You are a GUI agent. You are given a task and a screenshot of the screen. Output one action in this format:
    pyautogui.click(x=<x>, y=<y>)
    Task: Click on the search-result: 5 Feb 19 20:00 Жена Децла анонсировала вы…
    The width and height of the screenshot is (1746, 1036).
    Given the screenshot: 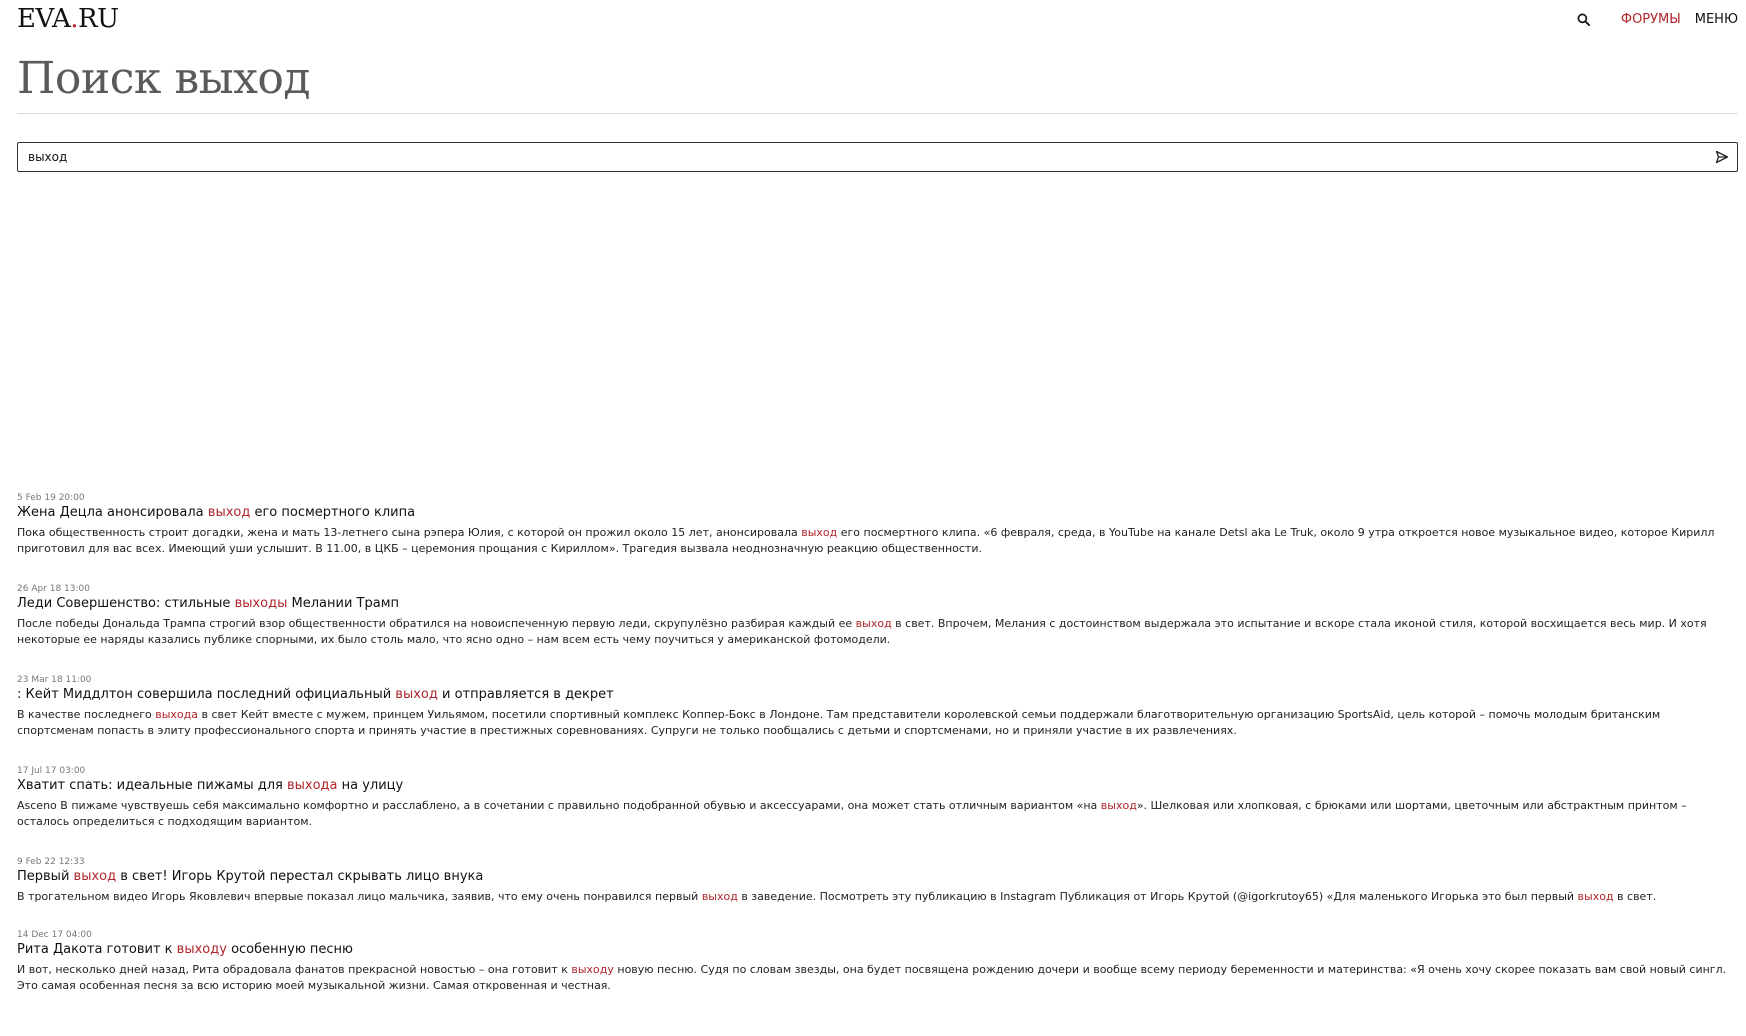 What is the action you would take?
    pyautogui.click(x=877, y=524)
    